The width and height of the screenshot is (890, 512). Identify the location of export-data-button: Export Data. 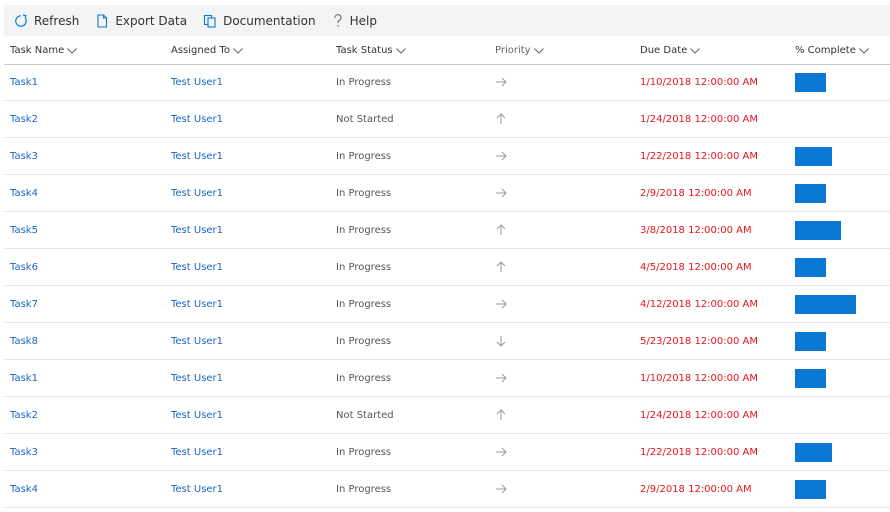
(139, 20).